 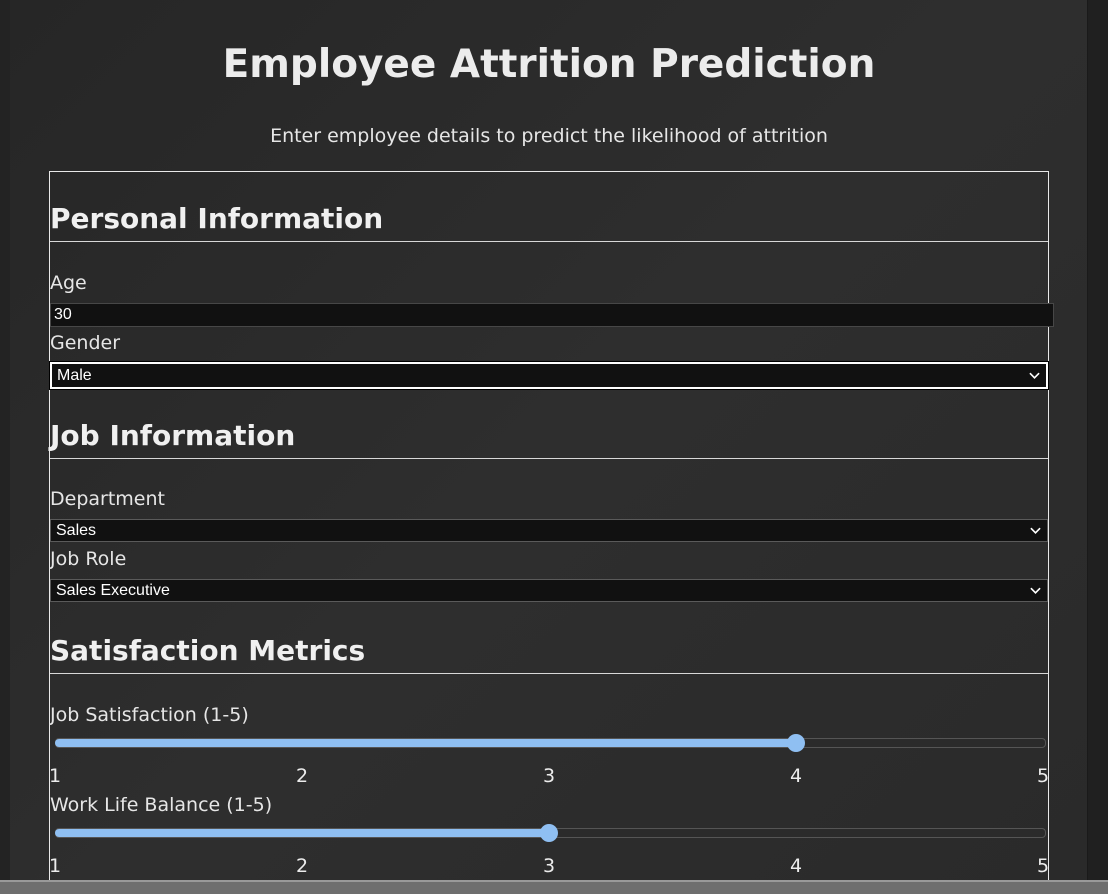 What do you see at coordinates (113, 590) in the screenshot?
I see `job-role-select-value: Sales Executive` at bounding box center [113, 590].